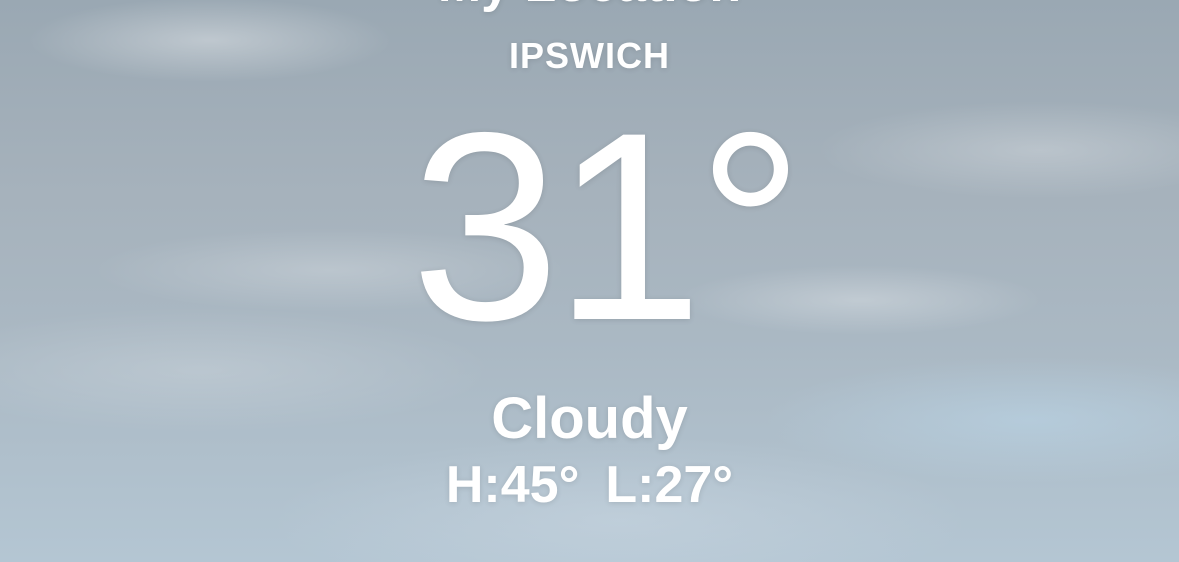  What do you see at coordinates (512, 485) in the screenshot?
I see `high-temperature: H:45°` at bounding box center [512, 485].